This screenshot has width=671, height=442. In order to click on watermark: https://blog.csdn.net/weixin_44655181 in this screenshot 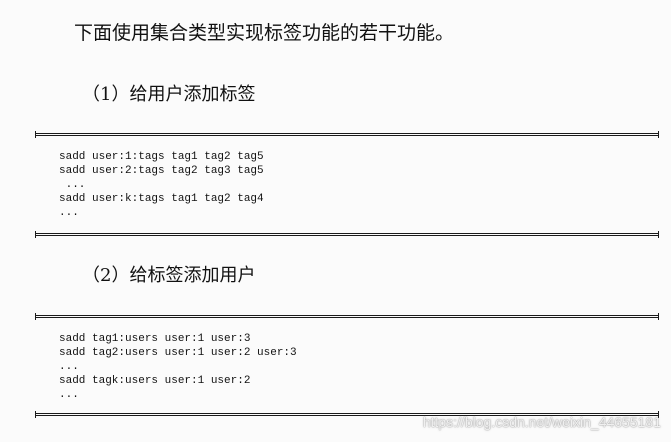, I will do `click(541, 422)`.